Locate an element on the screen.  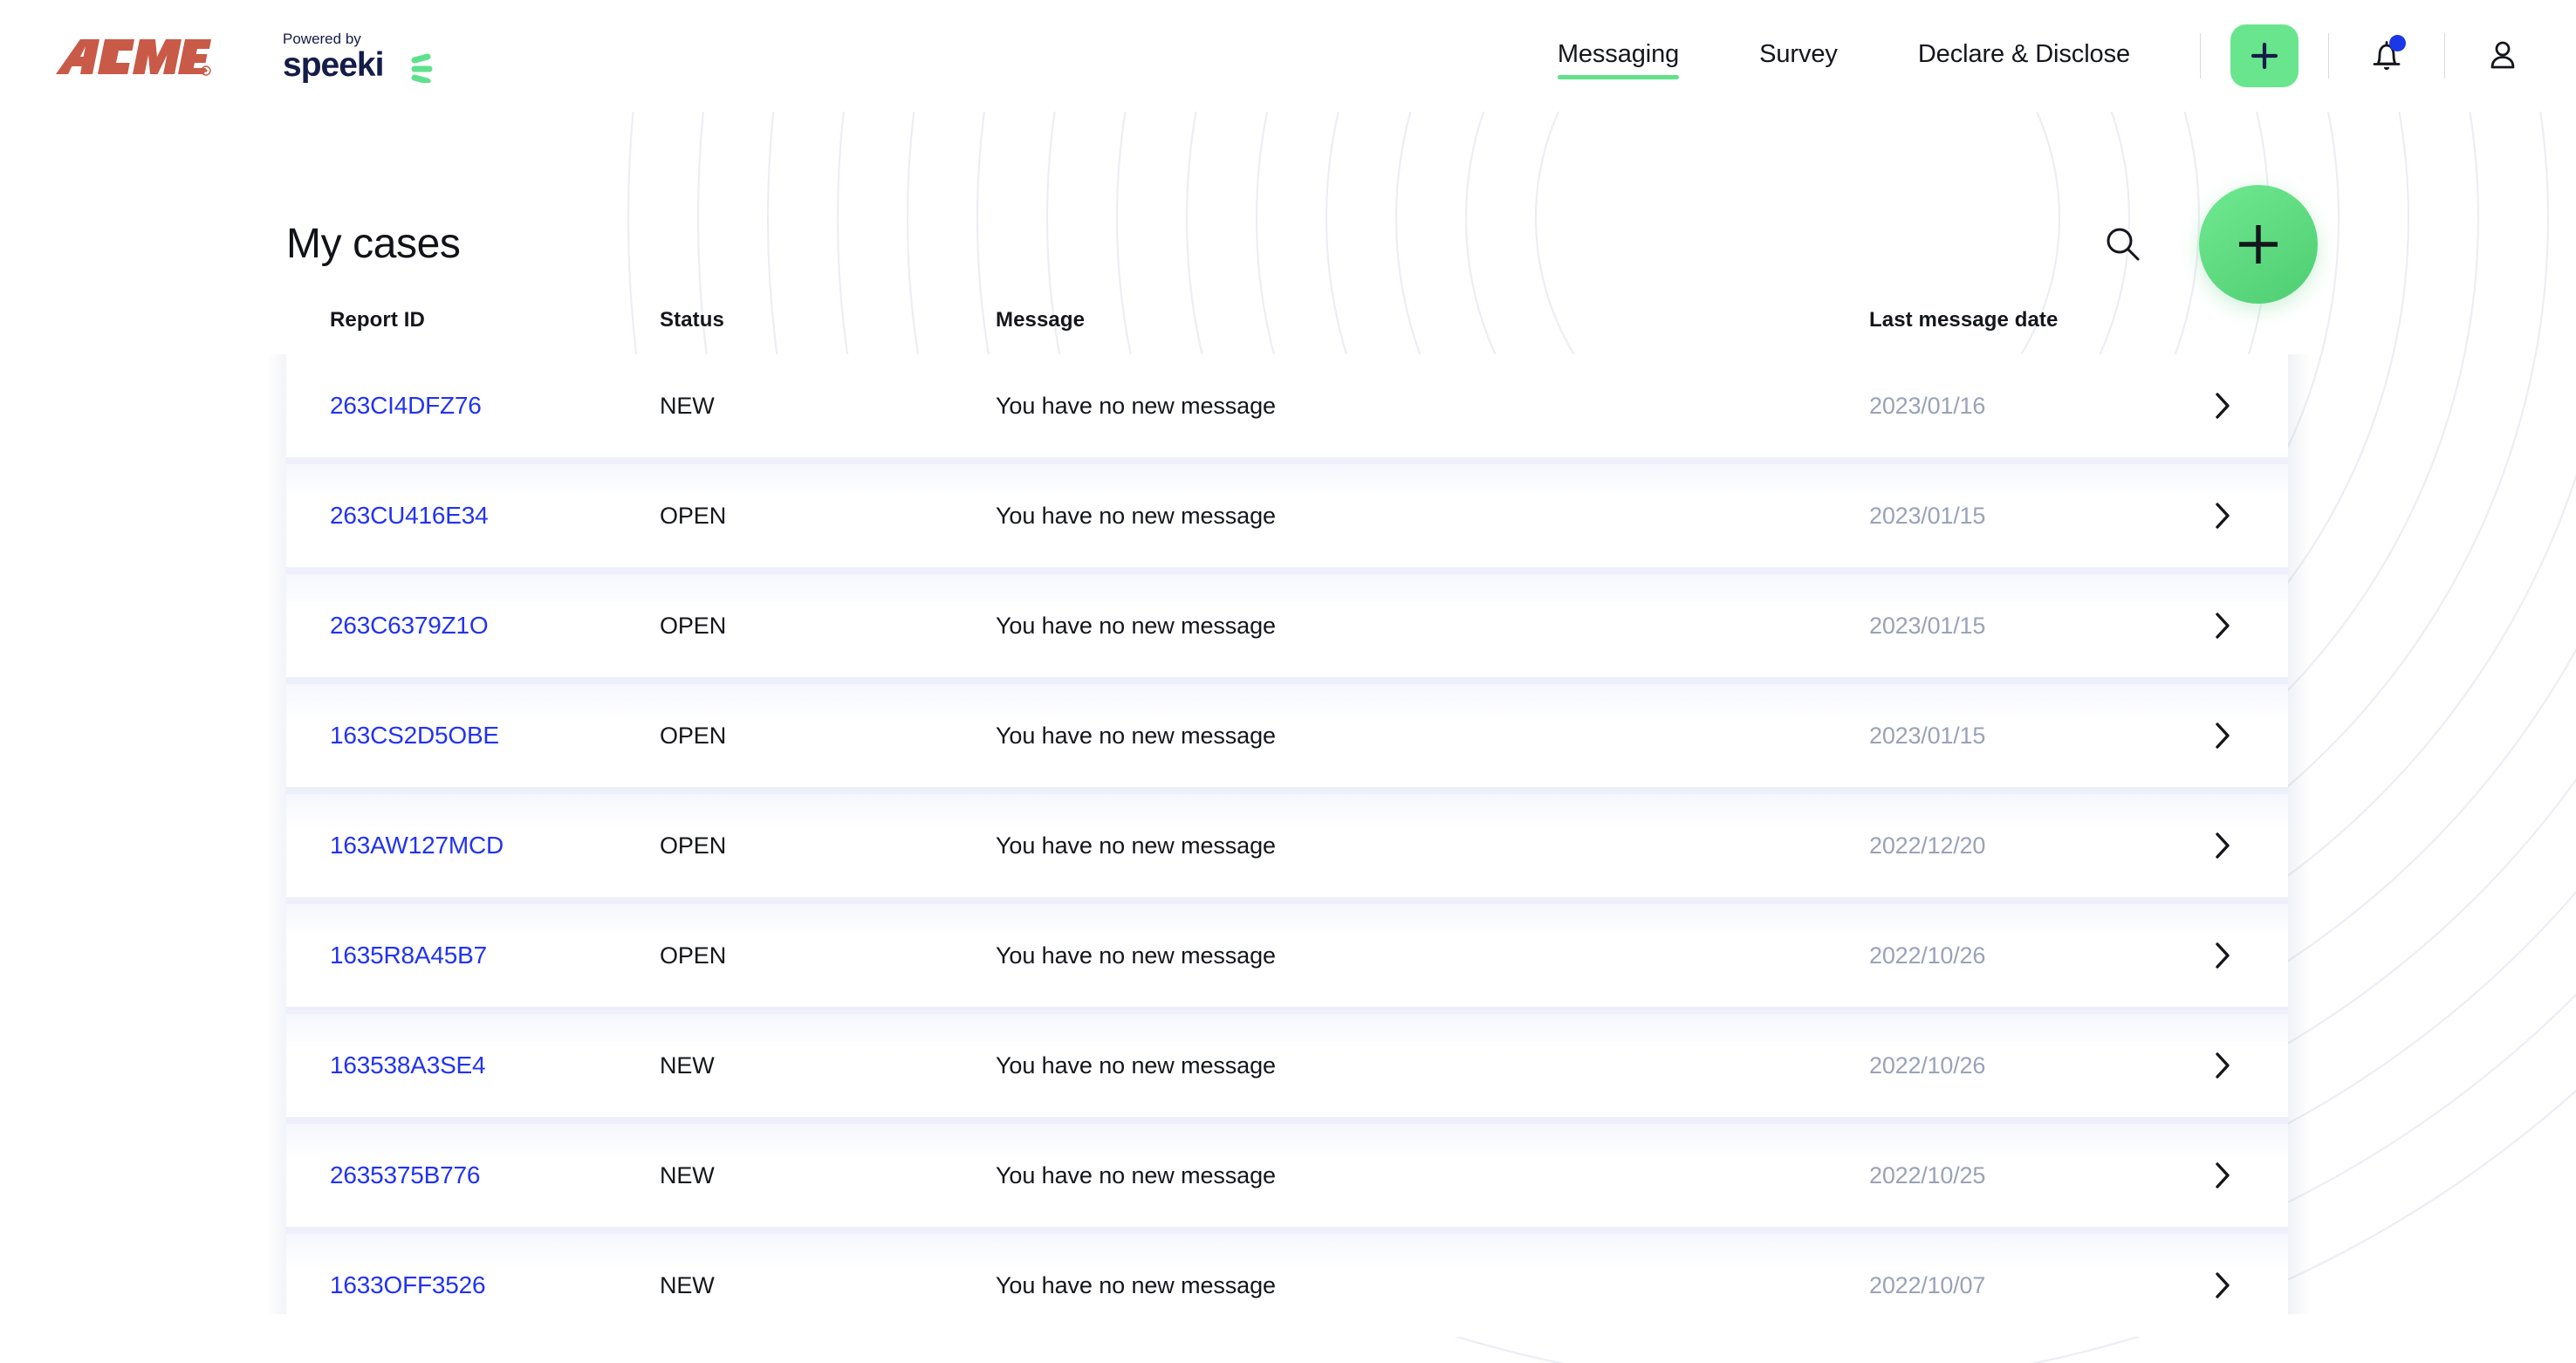
account-button is located at coordinates (2503, 56).